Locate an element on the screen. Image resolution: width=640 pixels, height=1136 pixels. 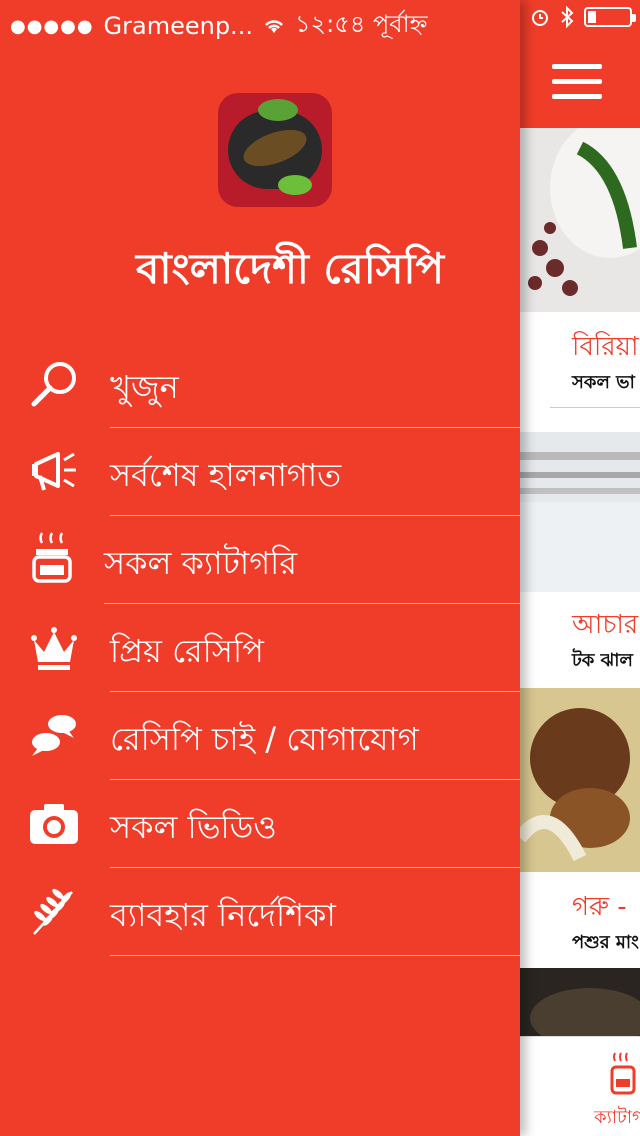
status-bar: ●●●●● Grameenp... ১২:৫৪ পূর্বাহ্ন is located at coordinates (320, 20).